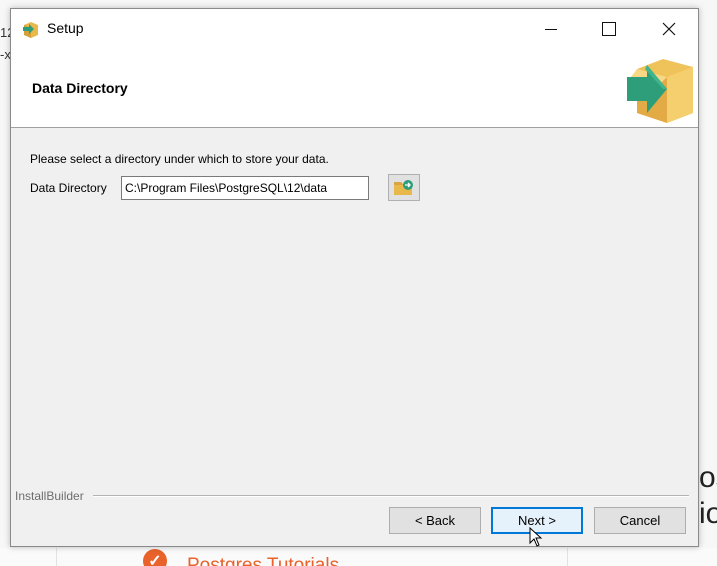 The height and width of the screenshot is (566, 717). Describe the element at coordinates (536, 537) in the screenshot. I see `mouse-cursor-icon` at that location.